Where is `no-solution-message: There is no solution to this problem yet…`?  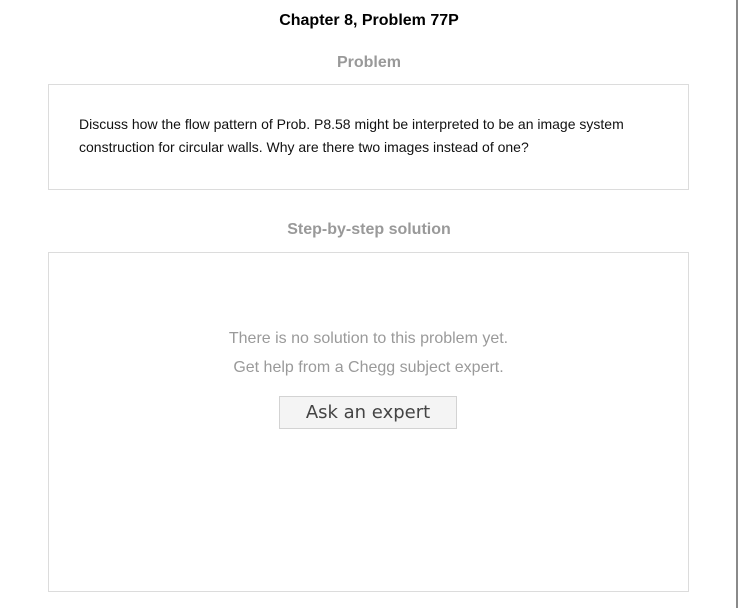 no-solution-message: There is no solution to this problem yet… is located at coordinates (368, 338).